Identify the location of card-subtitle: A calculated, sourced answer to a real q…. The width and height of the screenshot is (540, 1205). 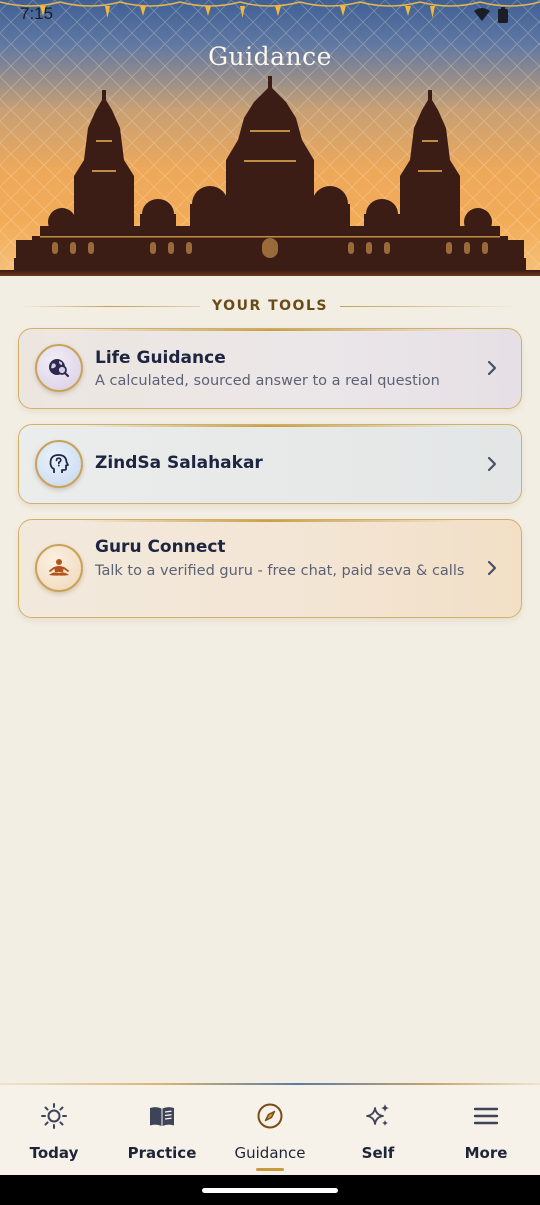
(267, 381).